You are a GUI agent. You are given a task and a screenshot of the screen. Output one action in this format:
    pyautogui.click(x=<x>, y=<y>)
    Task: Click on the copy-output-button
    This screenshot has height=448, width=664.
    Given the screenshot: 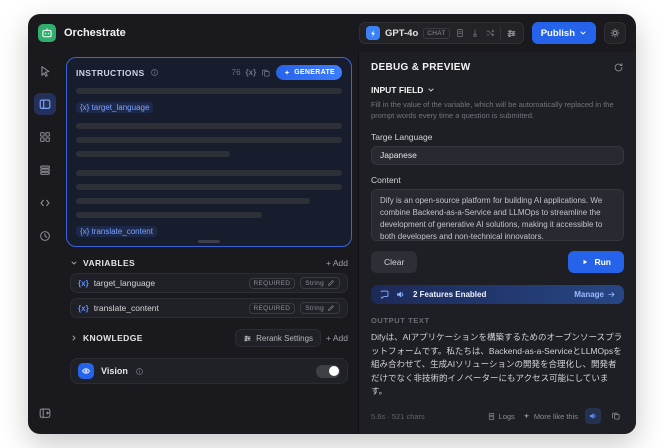 What is the action you would take?
    pyautogui.click(x=616, y=416)
    